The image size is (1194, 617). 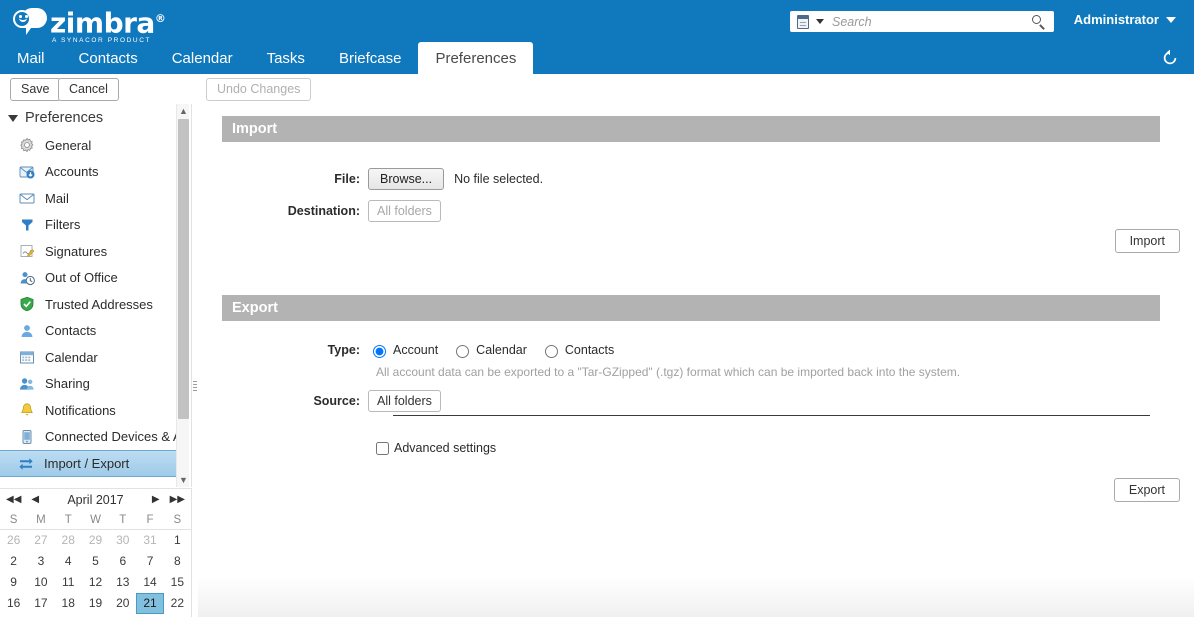 What do you see at coordinates (476, 58) in the screenshot?
I see `tab-preferences: Preferences` at bounding box center [476, 58].